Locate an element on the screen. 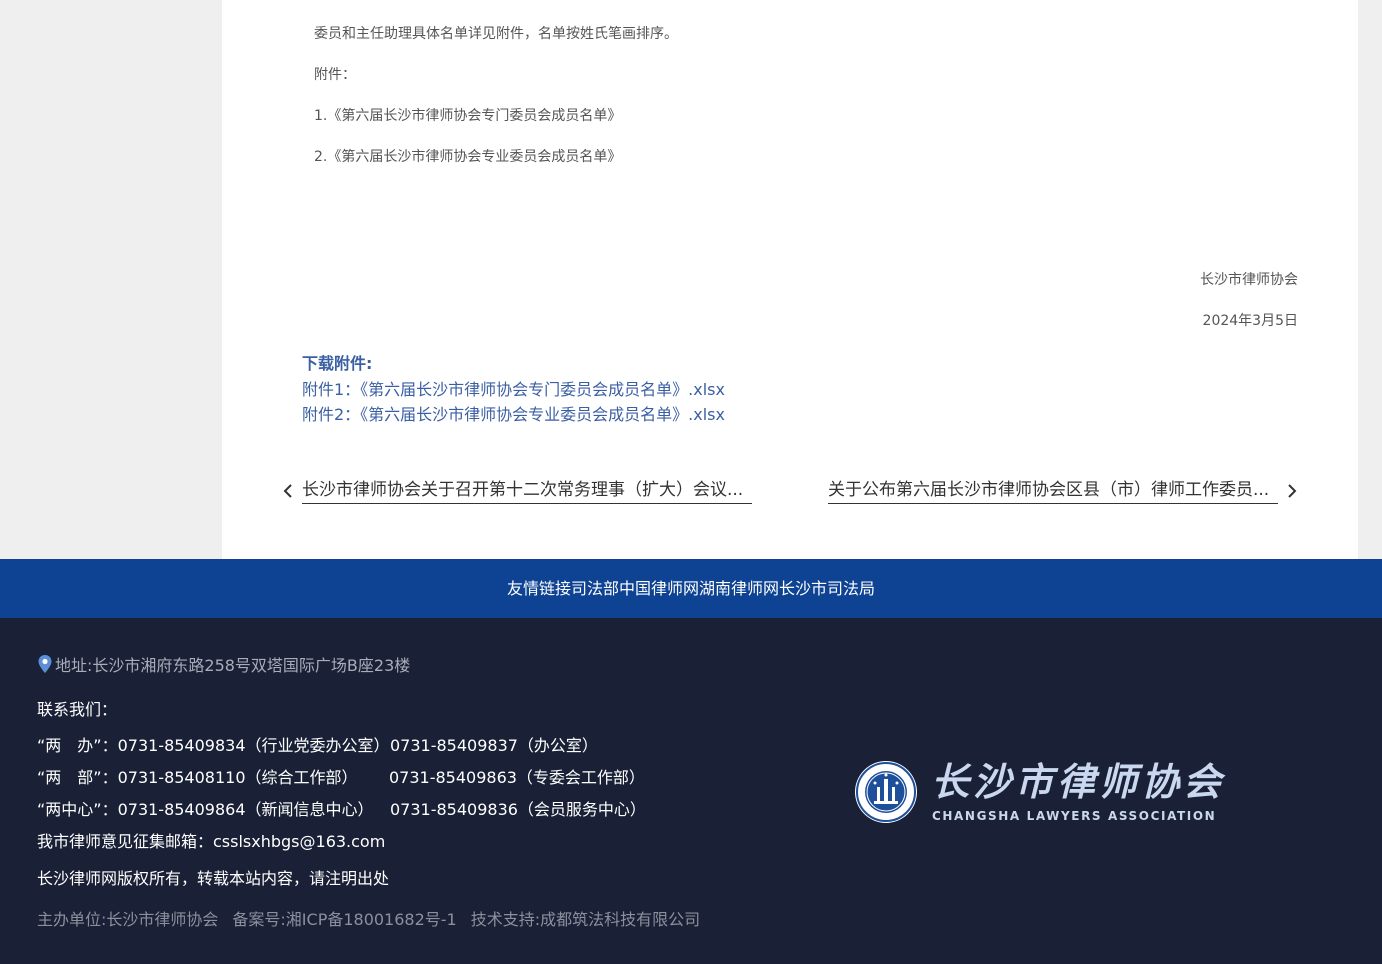 This screenshot has height=964, width=1382. paragraph: 2.《第六届长沙市律师协会专业委员会成员名单》 is located at coordinates (468, 157).